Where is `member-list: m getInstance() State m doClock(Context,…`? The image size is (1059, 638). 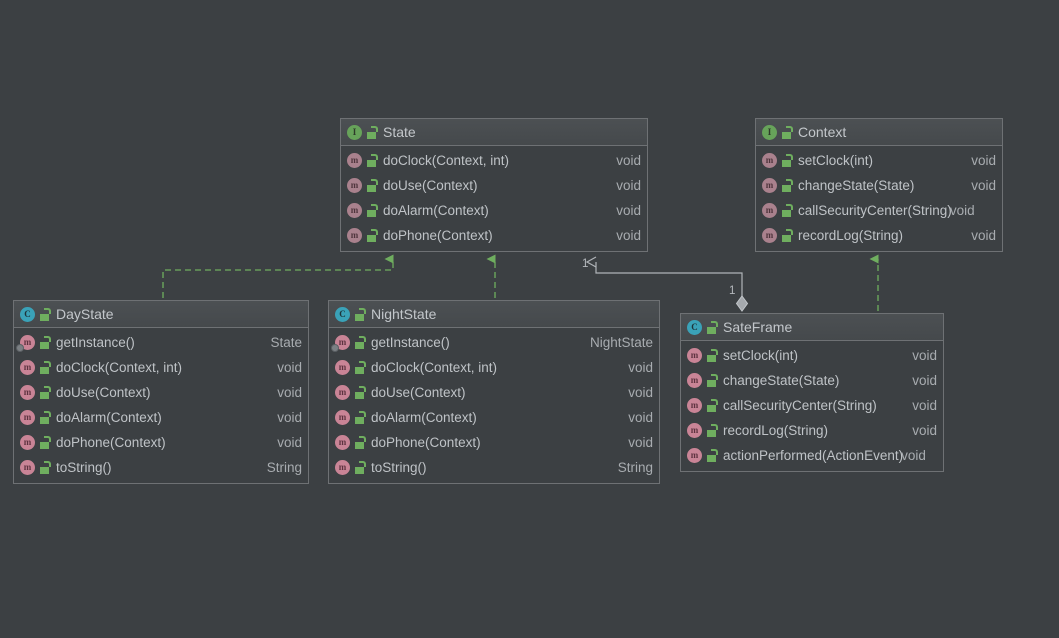 member-list: m getInstance() State m doClock(Context,… is located at coordinates (161, 405).